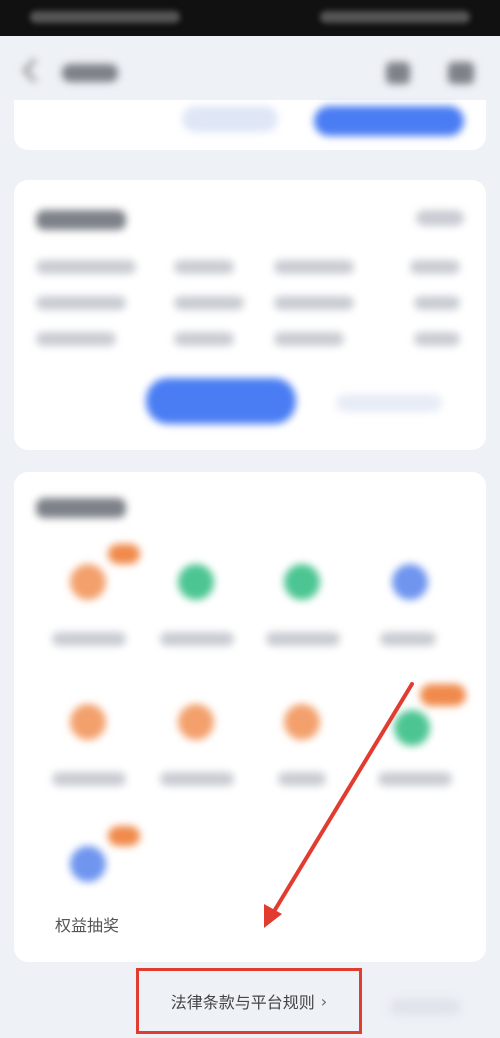 This screenshot has height=1038, width=500. What do you see at coordinates (324, 1001) in the screenshot?
I see `chevron-right-icon: ›` at bounding box center [324, 1001].